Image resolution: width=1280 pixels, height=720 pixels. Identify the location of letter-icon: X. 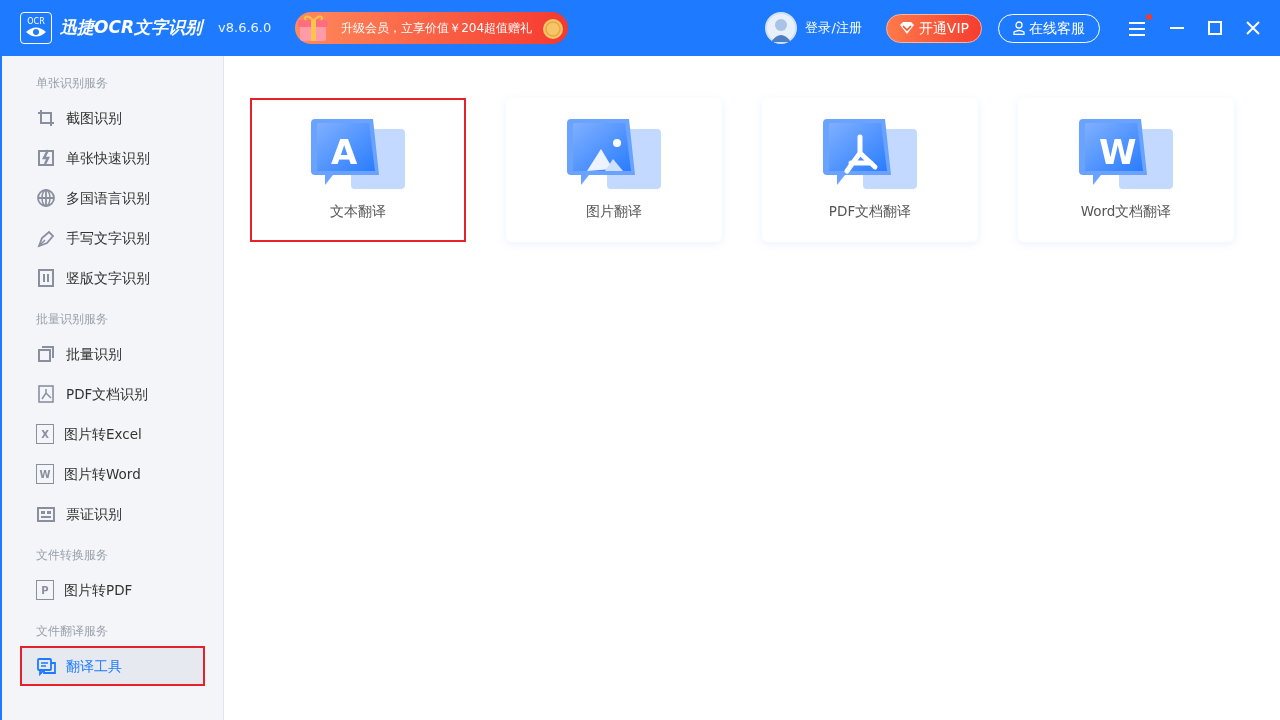
(45, 434).